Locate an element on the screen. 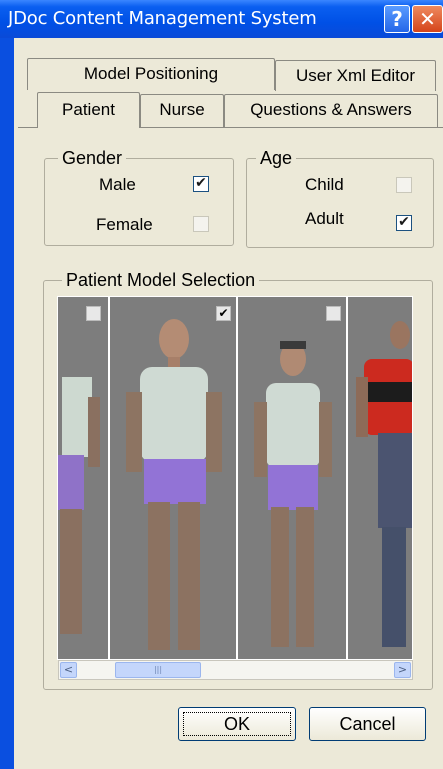  model-panel-1: ✔ is located at coordinates (172, 478).